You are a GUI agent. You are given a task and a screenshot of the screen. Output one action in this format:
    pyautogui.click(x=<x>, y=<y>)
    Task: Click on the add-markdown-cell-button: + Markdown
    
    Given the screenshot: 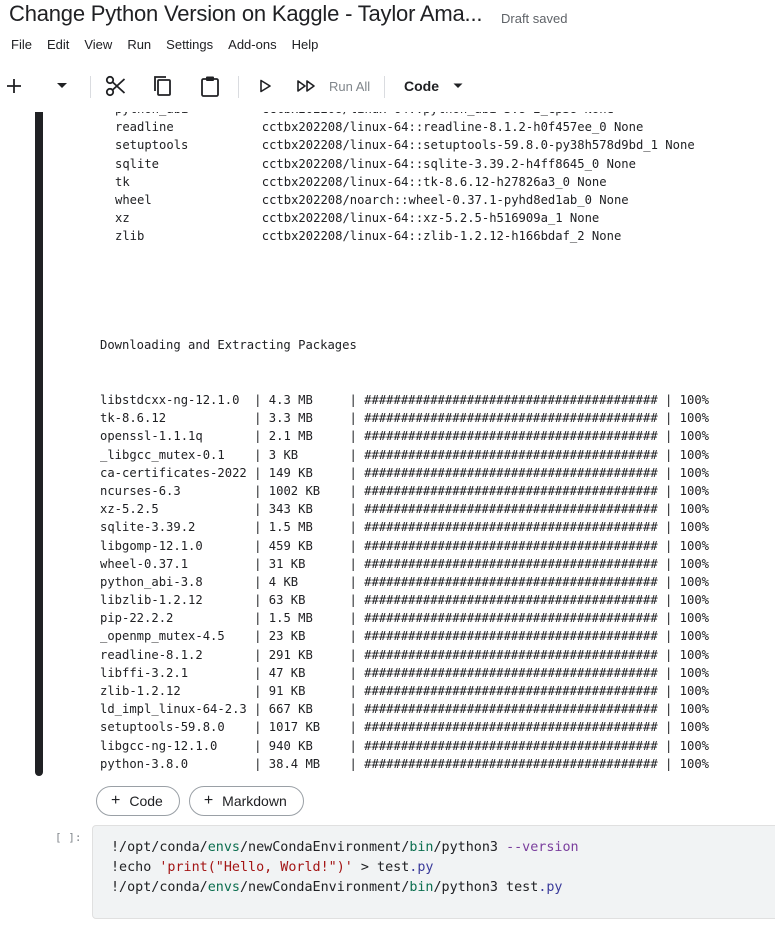 What is the action you would take?
    pyautogui.click(x=246, y=801)
    